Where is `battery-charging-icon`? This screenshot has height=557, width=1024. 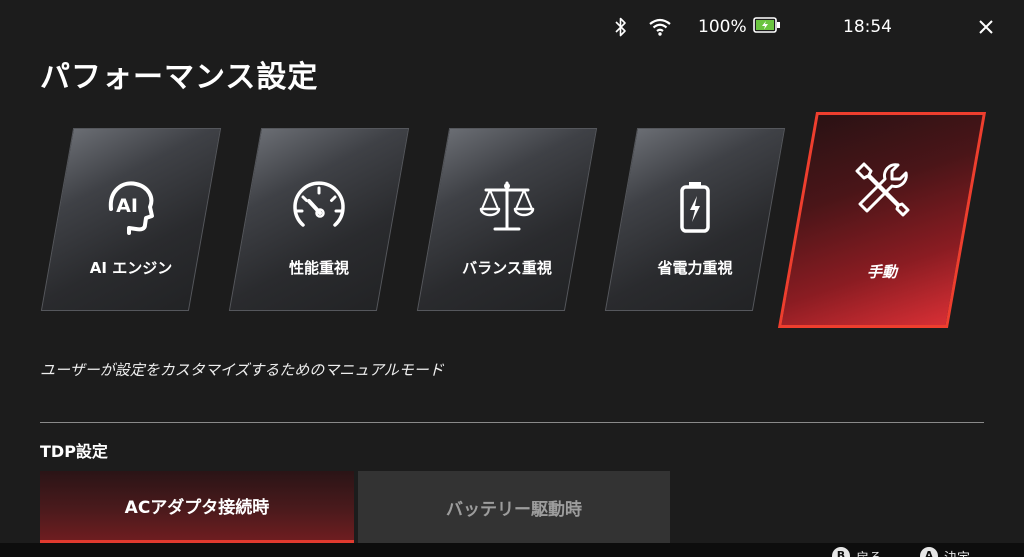 battery-charging-icon is located at coordinates (766, 27).